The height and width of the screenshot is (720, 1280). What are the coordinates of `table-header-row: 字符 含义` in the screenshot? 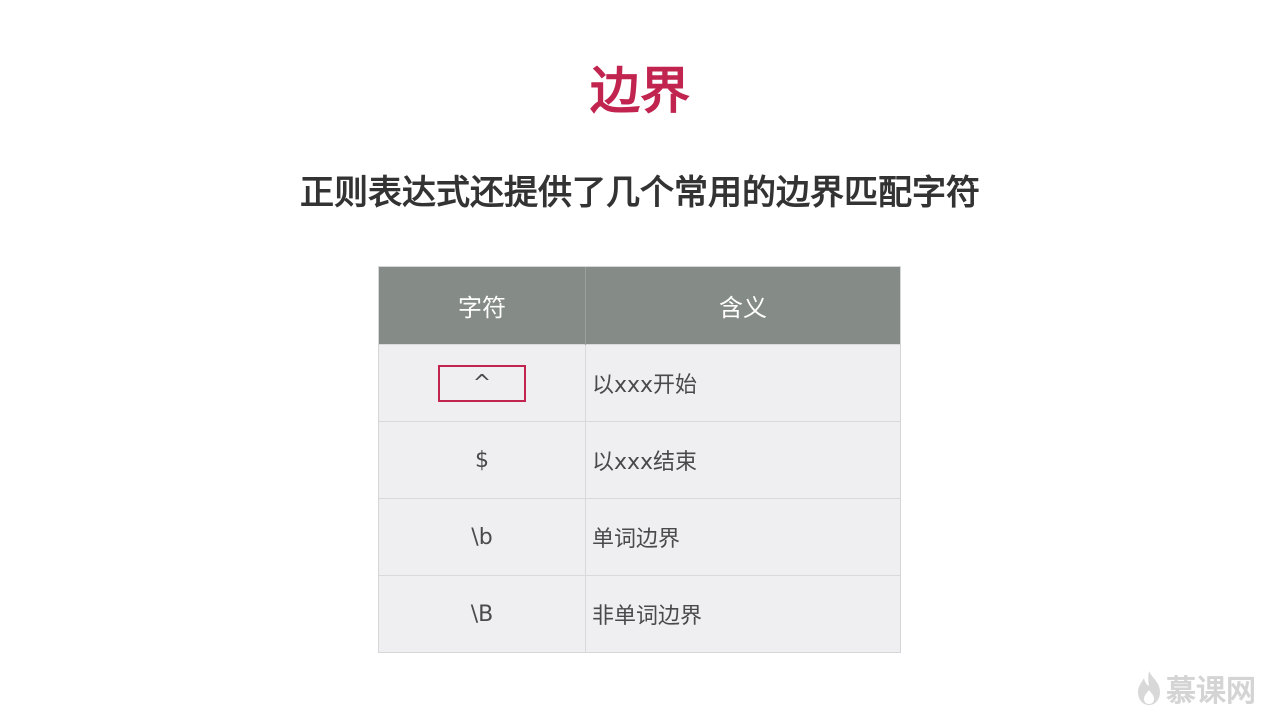 It's located at (639, 306).